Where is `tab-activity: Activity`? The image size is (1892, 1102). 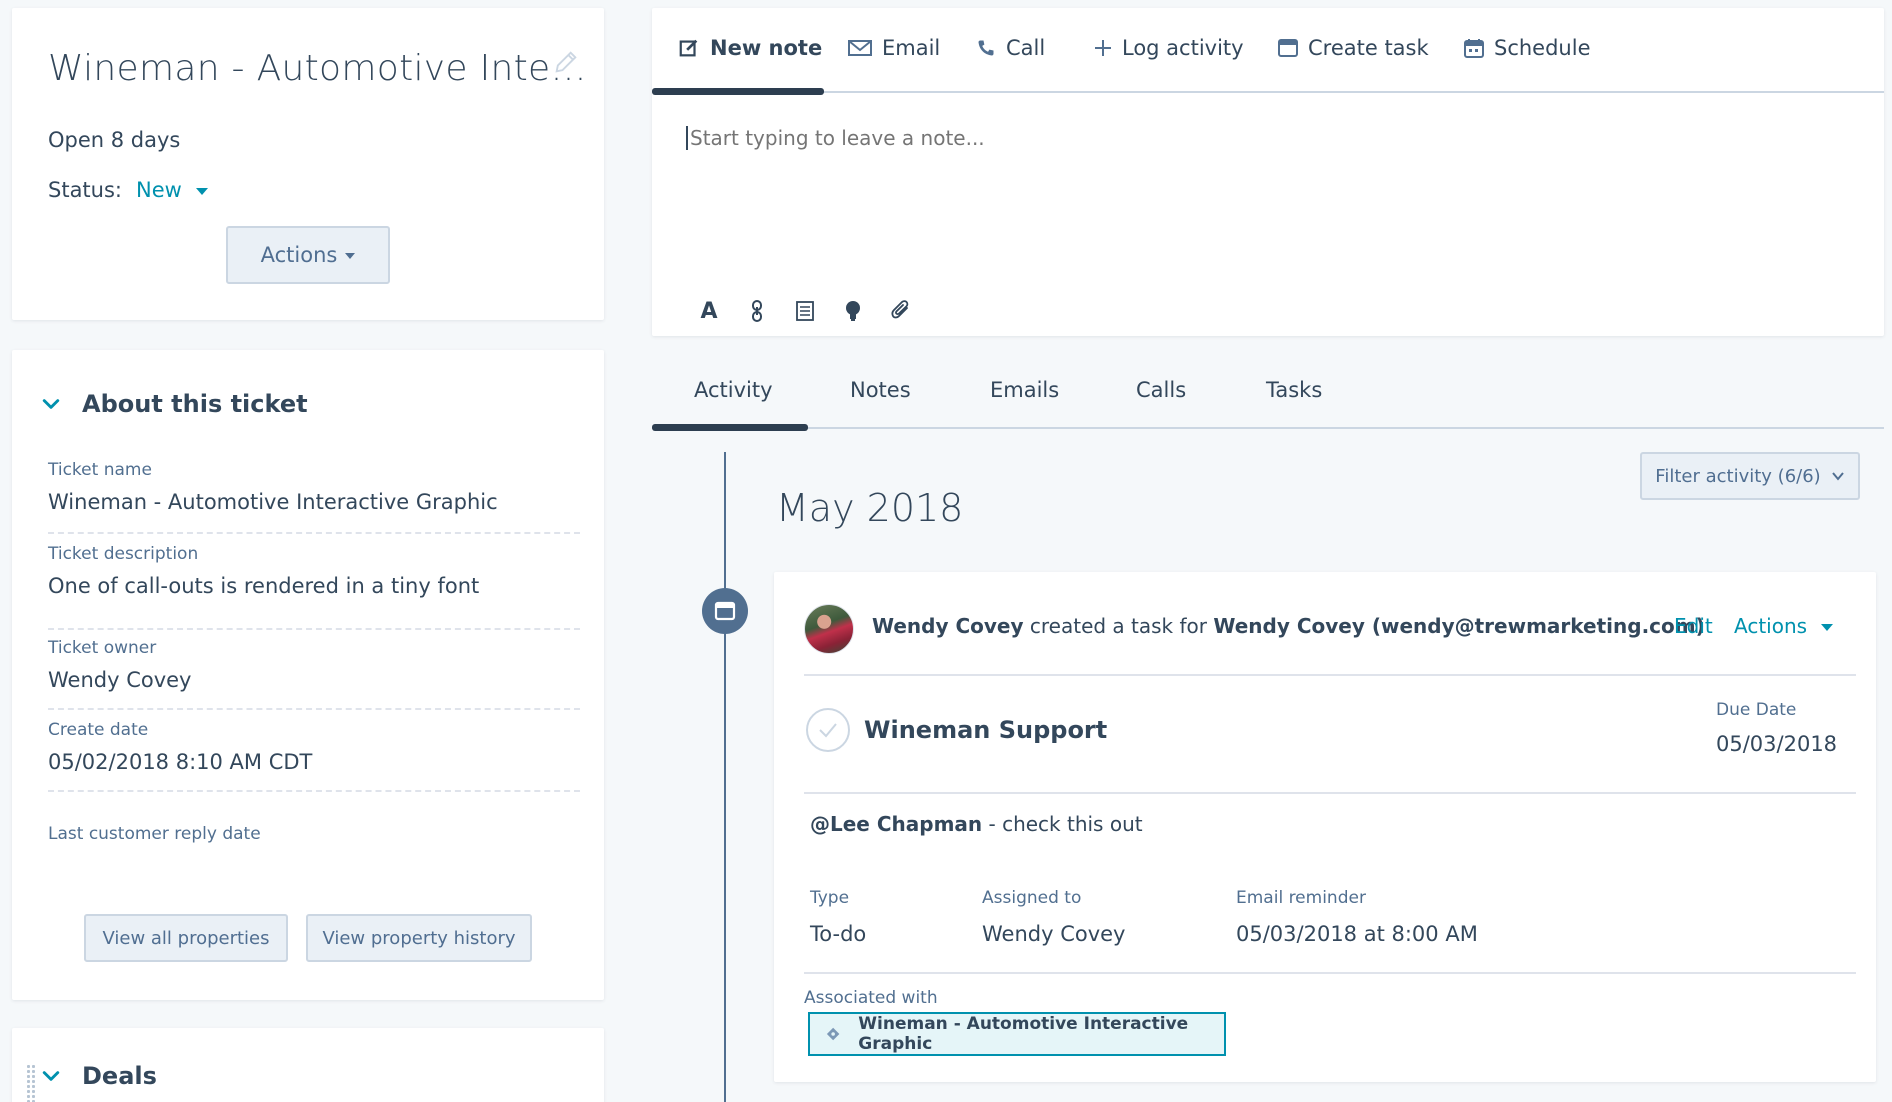 tab-activity: Activity is located at coordinates (733, 390).